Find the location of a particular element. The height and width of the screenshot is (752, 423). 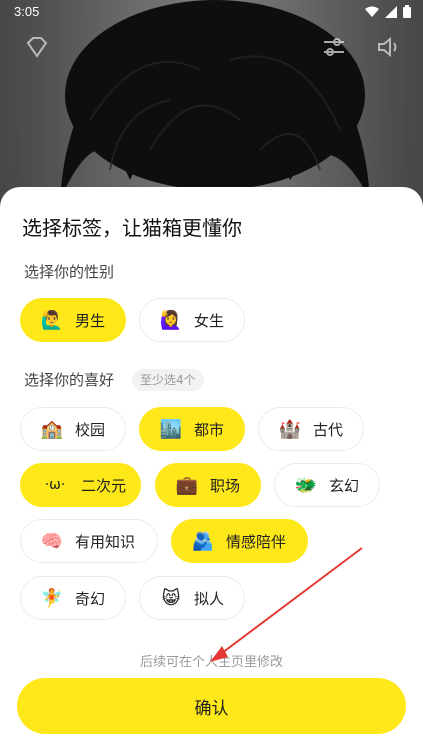

hobby-chip-anime: ·ω· 二次元 is located at coordinates (80, 485).